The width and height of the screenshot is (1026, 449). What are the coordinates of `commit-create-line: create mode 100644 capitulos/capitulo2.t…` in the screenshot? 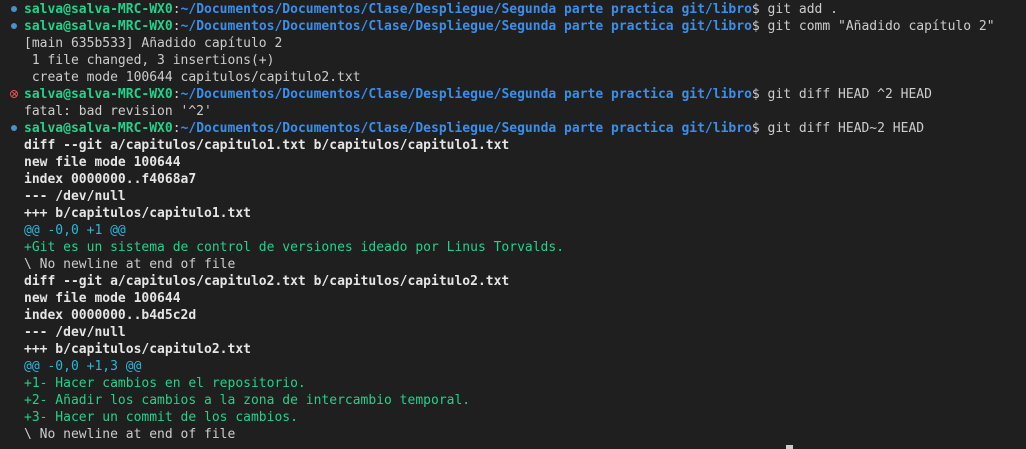 It's located at (192, 77).